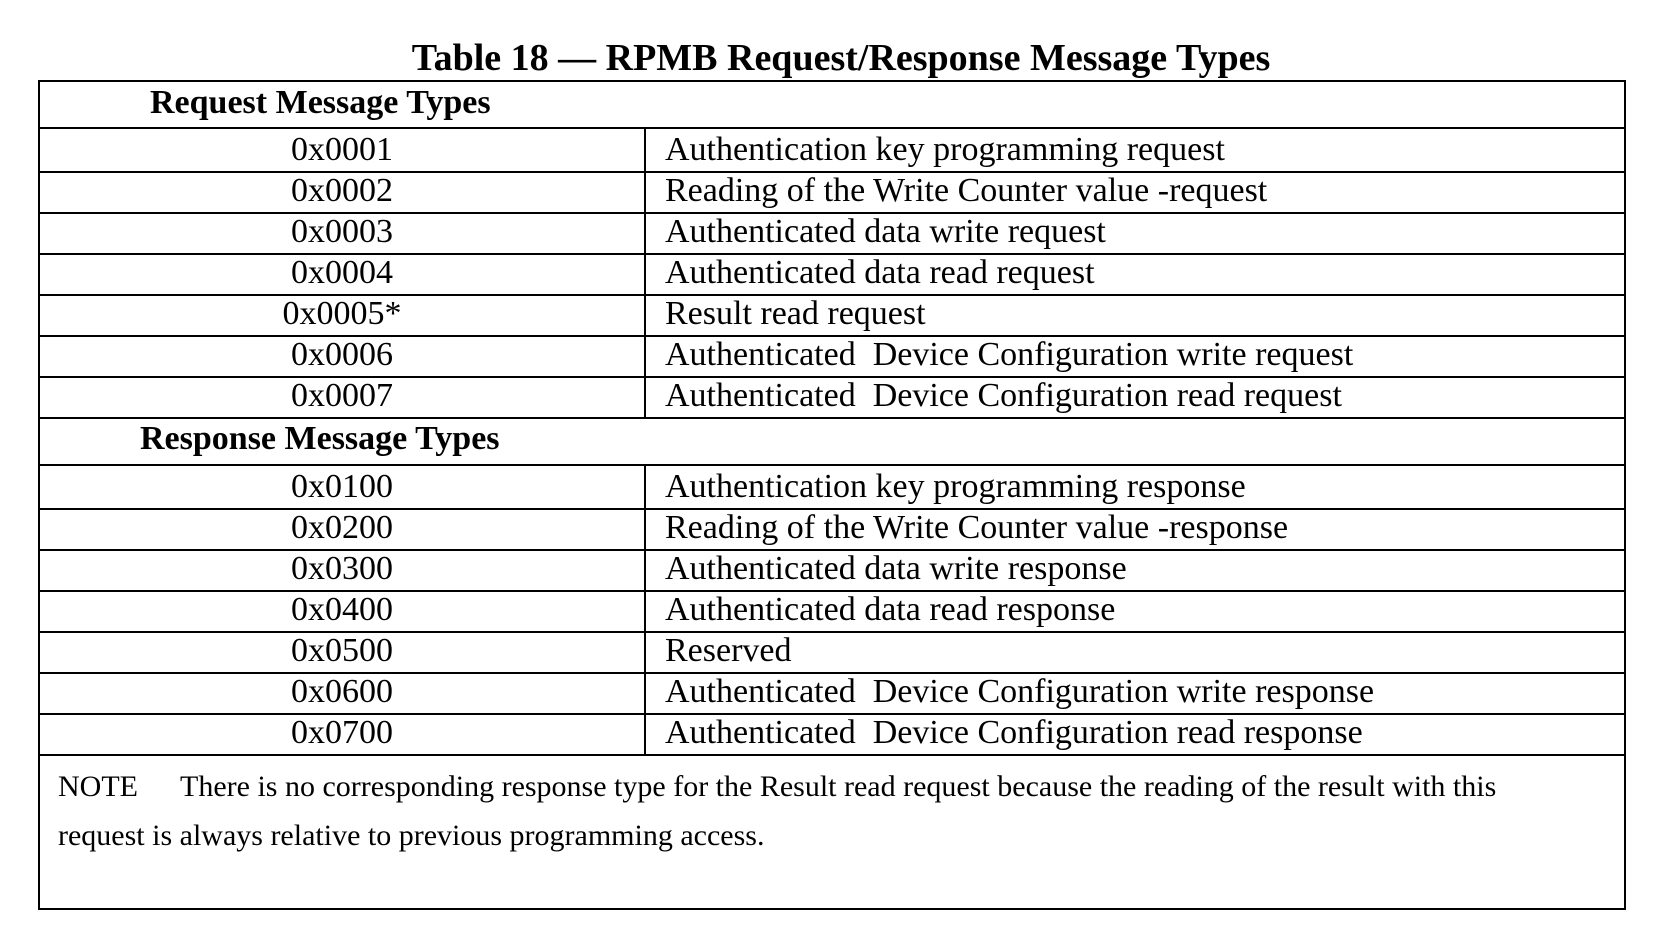 This screenshot has height=930, width=1662. What do you see at coordinates (832, 441) in the screenshot?
I see `response-section-header: Response Message Types` at bounding box center [832, 441].